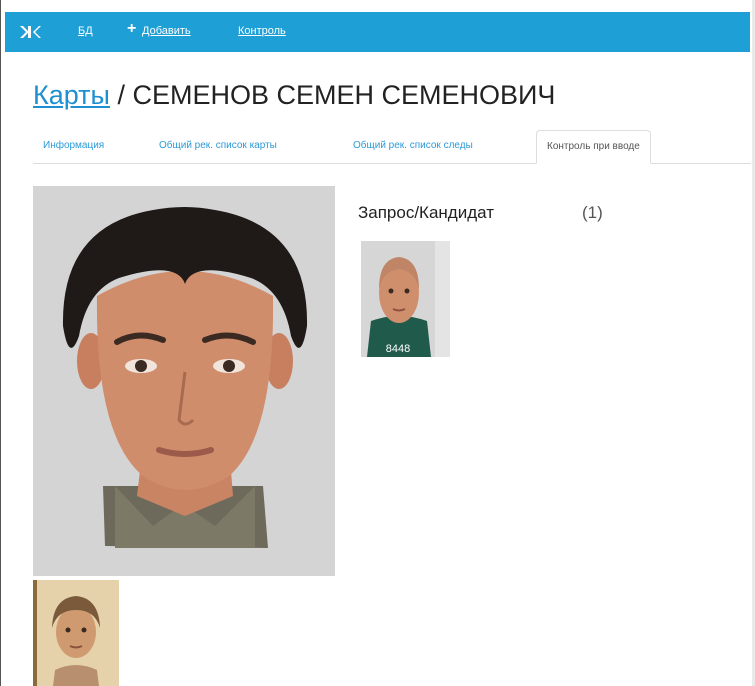 This screenshot has height=686, width=755. Describe the element at coordinates (426, 212) in the screenshot. I see `query-candidate-heading: Запрос/Кандидат` at that location.